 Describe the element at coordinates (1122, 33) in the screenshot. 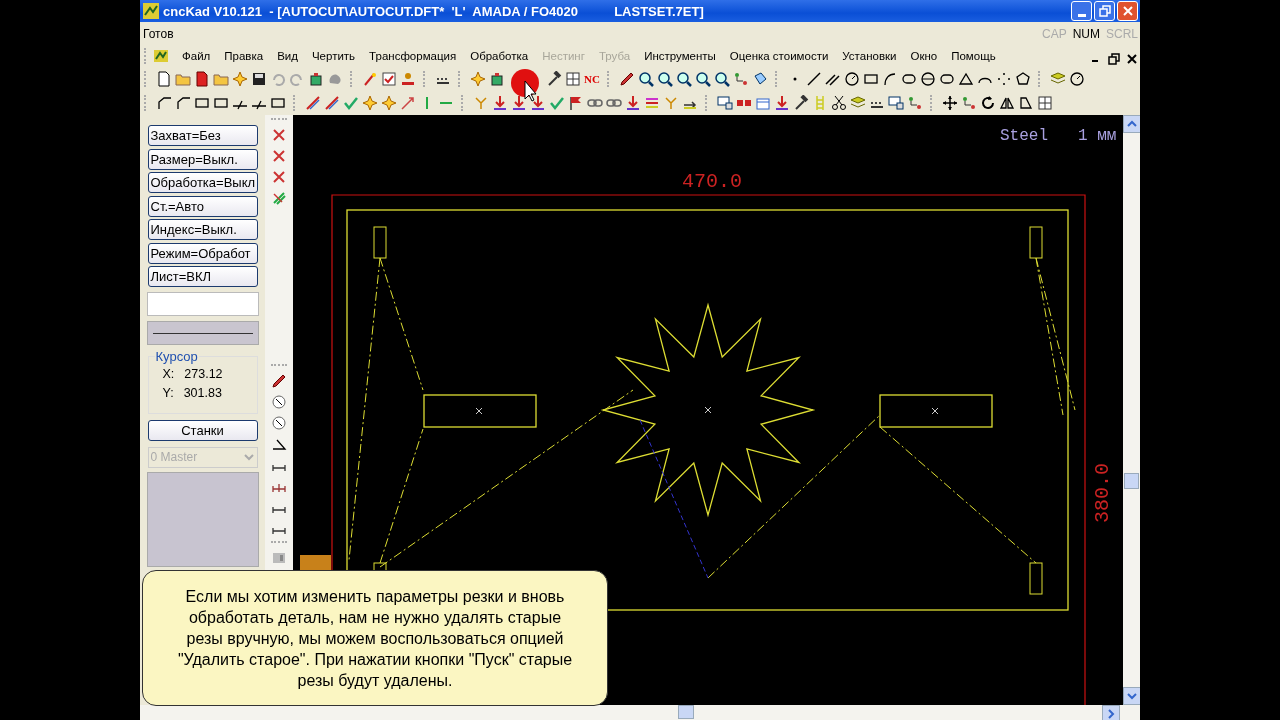

I see `key-indicator: SCRL` at that location.